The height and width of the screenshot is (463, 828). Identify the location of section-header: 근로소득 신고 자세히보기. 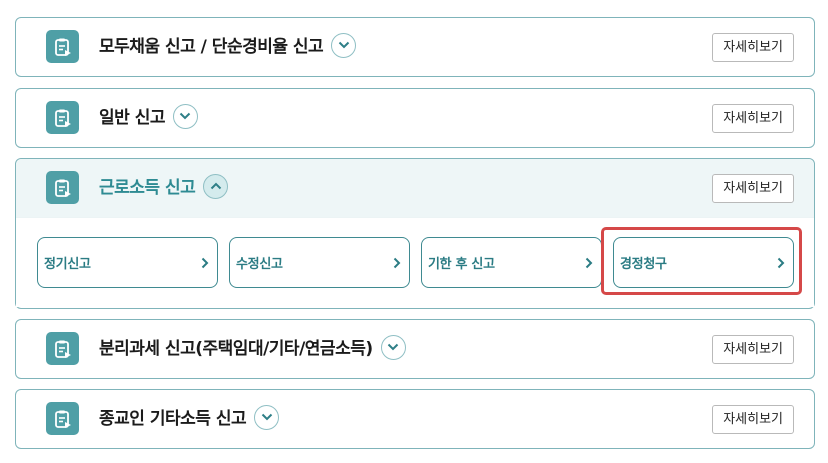
(415, 188).